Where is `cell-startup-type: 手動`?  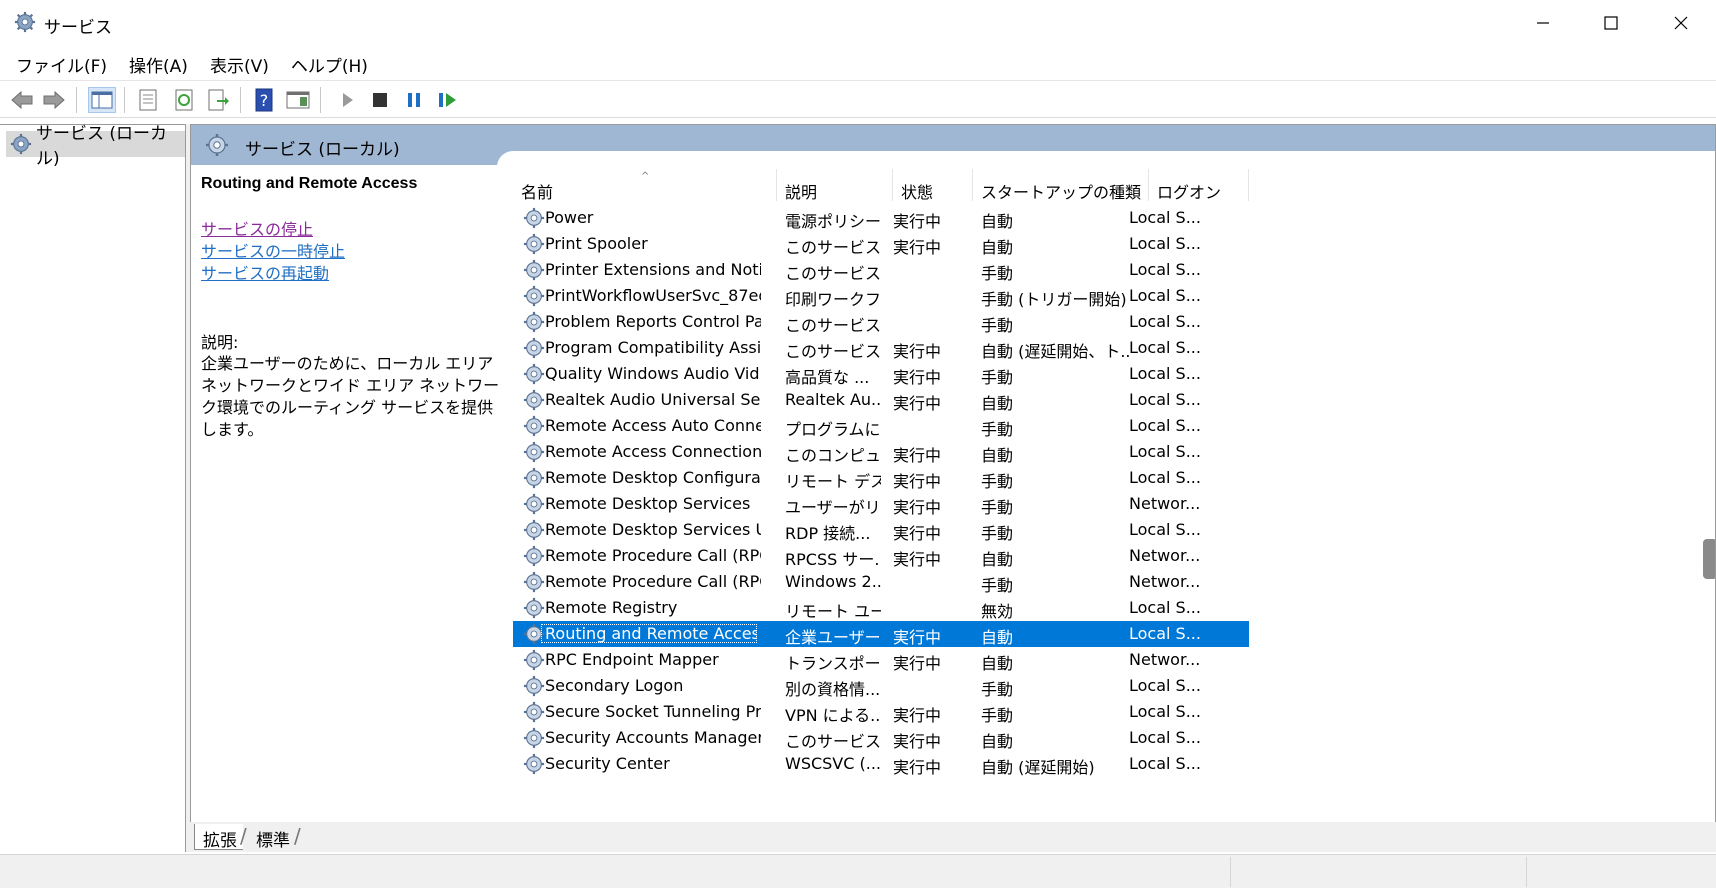
cell-startup-type: 手動 is located at coordinates (997, 429).